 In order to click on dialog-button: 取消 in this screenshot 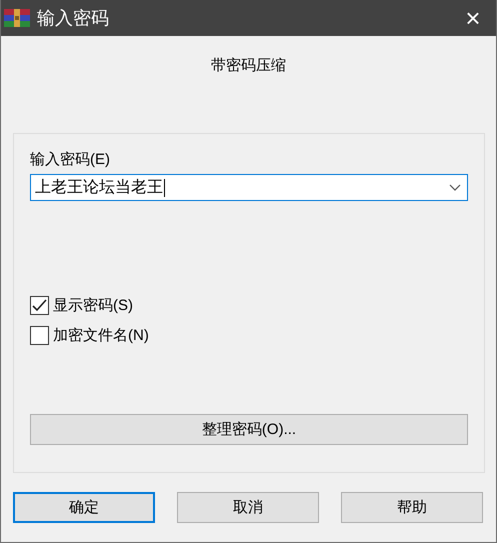, I will do `click(248, 507)`.